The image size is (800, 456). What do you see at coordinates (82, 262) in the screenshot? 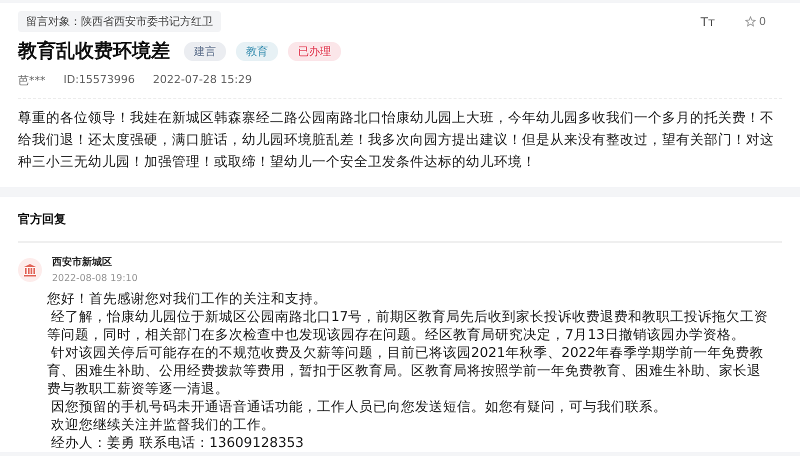
I see `department-name: 西安市新城区` at bounding box center [82, 262].